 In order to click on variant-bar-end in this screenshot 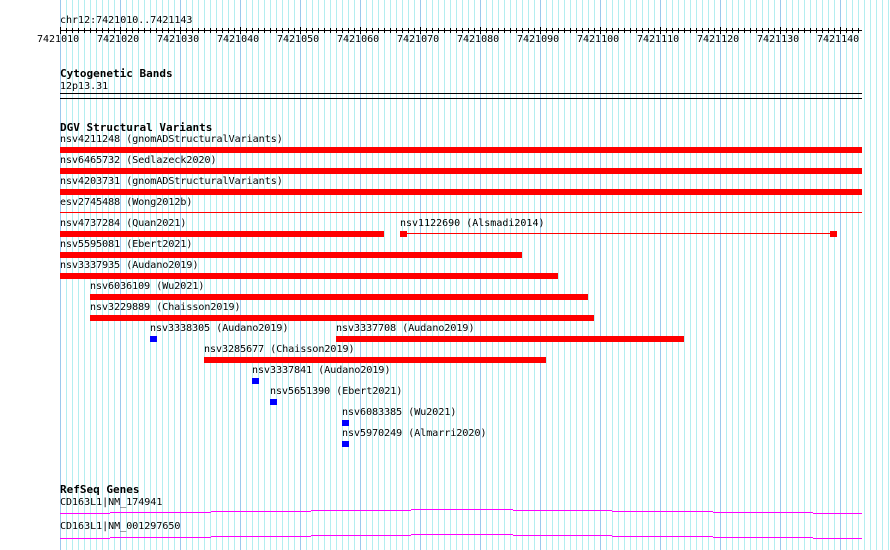, I will do `click(833, 234)`.